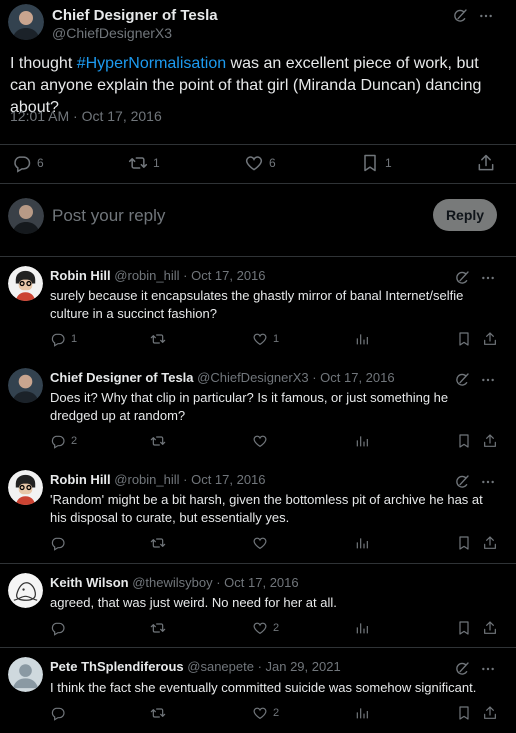  Describe the element at coordinates (144, 163) in the screenshot. I see `retweet-button: 1` at that location.